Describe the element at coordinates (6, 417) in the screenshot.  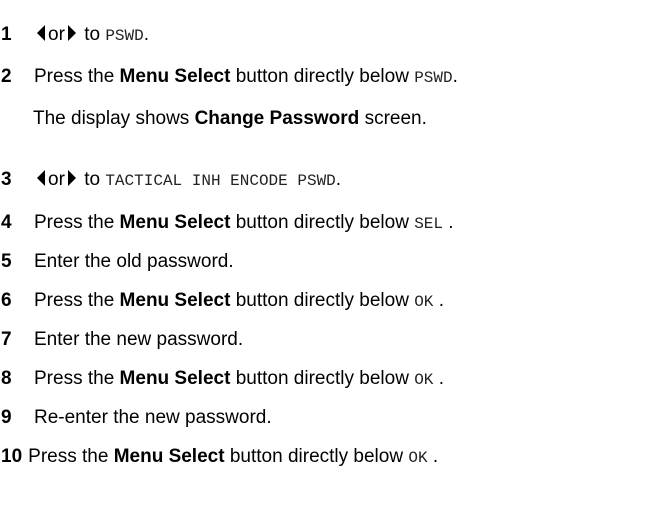
I see `step-number: 9` at that location.